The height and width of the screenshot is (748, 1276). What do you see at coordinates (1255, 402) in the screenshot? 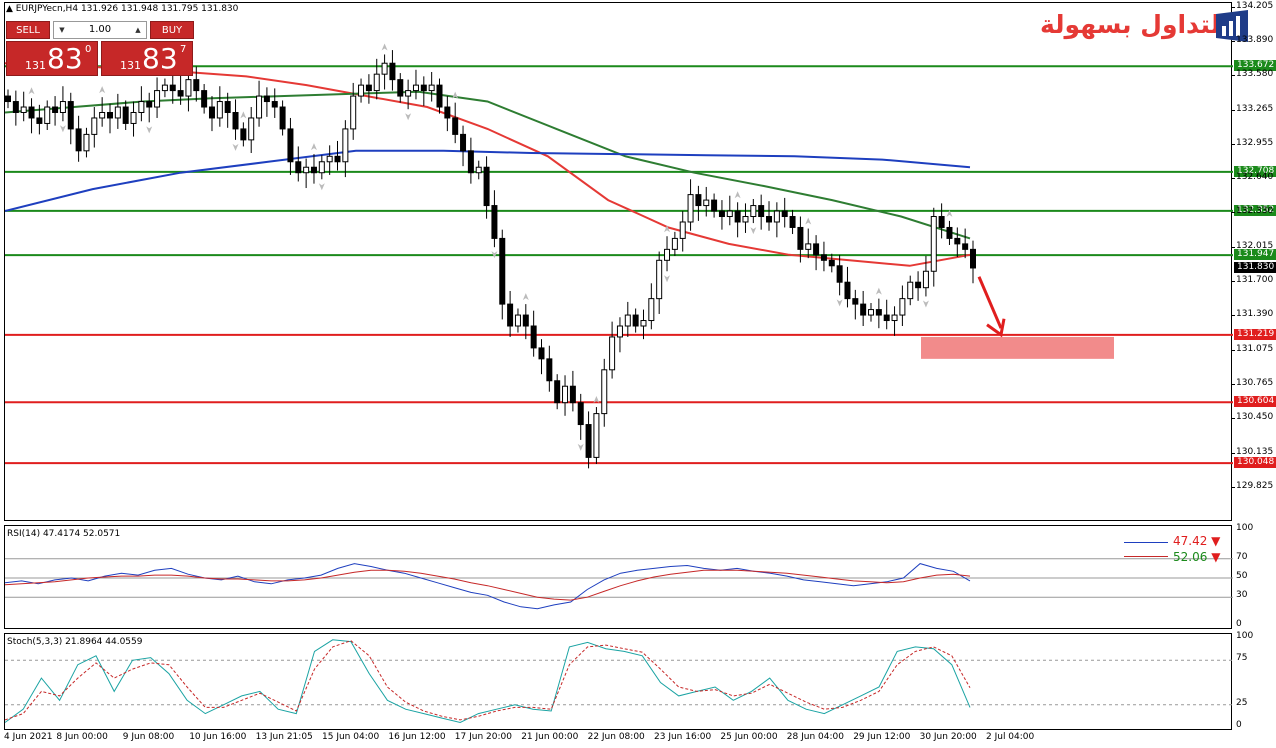
I see `level-price-tag-5: 130.604` at bounding box center [1255, 402].